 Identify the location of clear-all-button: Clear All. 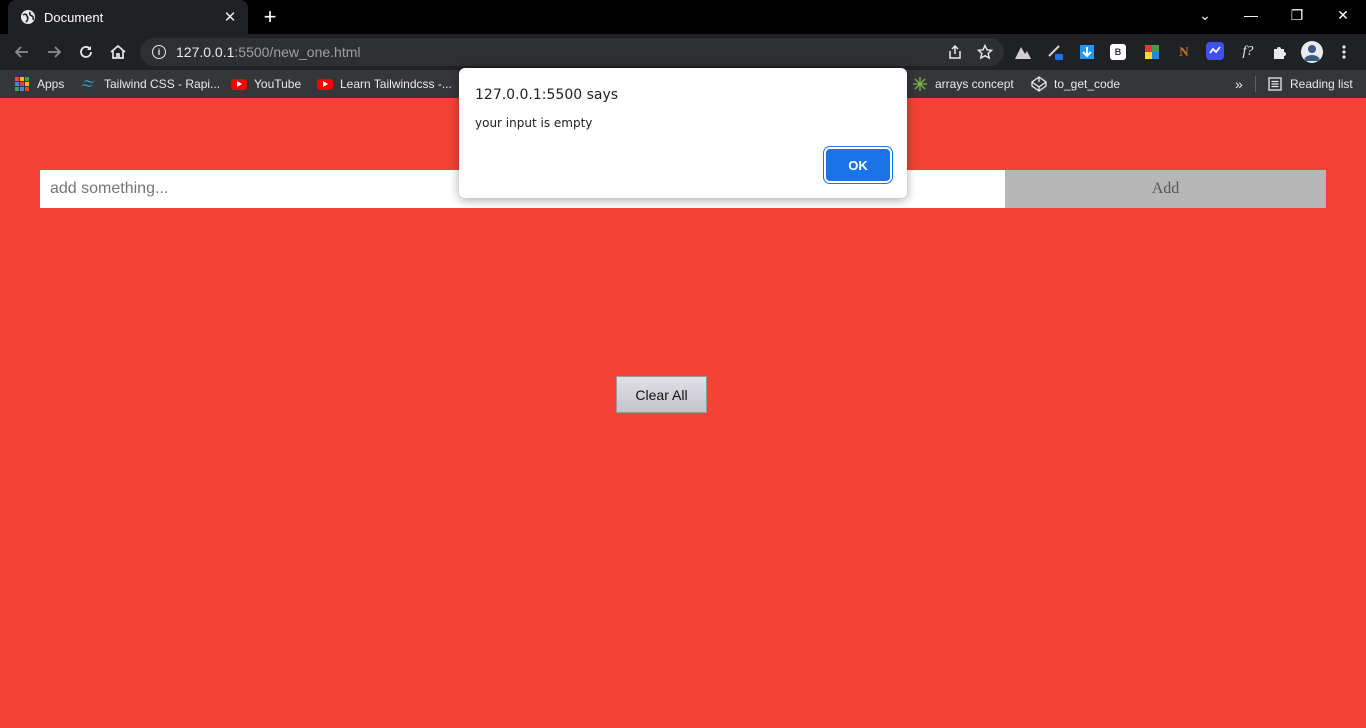
(661, 394).